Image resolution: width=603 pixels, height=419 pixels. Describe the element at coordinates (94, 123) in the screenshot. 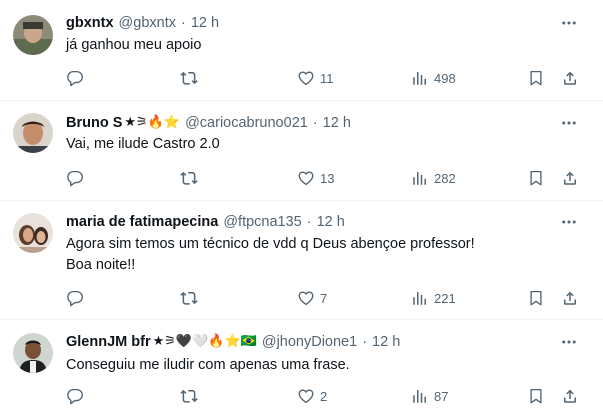

I see `display-name: Bruno S` at that location.